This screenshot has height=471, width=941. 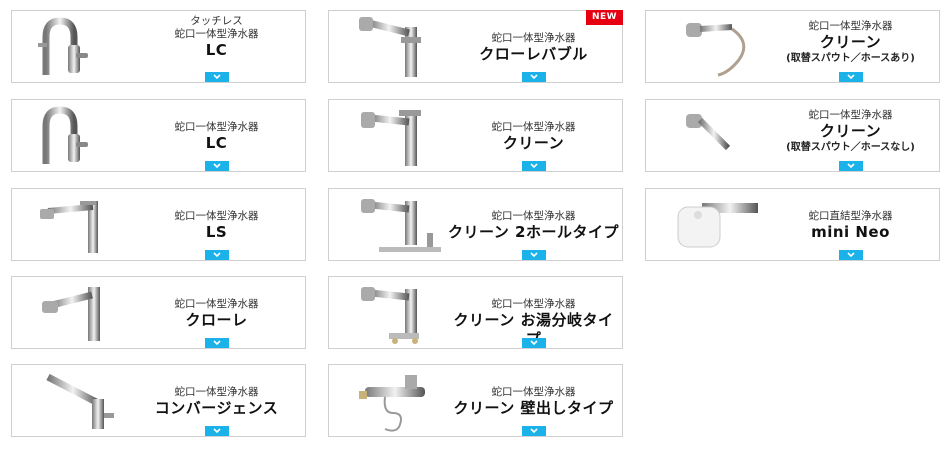 I want to click on faucet-single-lever-icon, so click(x=390, y=136).